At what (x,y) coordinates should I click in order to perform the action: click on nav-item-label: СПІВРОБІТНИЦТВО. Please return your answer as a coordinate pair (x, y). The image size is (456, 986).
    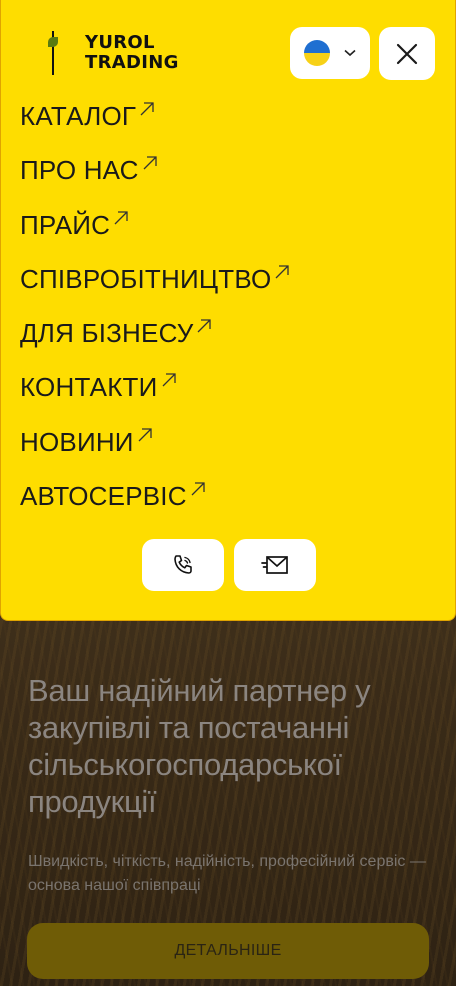
    Looking at the image, I should click on (146, 278).